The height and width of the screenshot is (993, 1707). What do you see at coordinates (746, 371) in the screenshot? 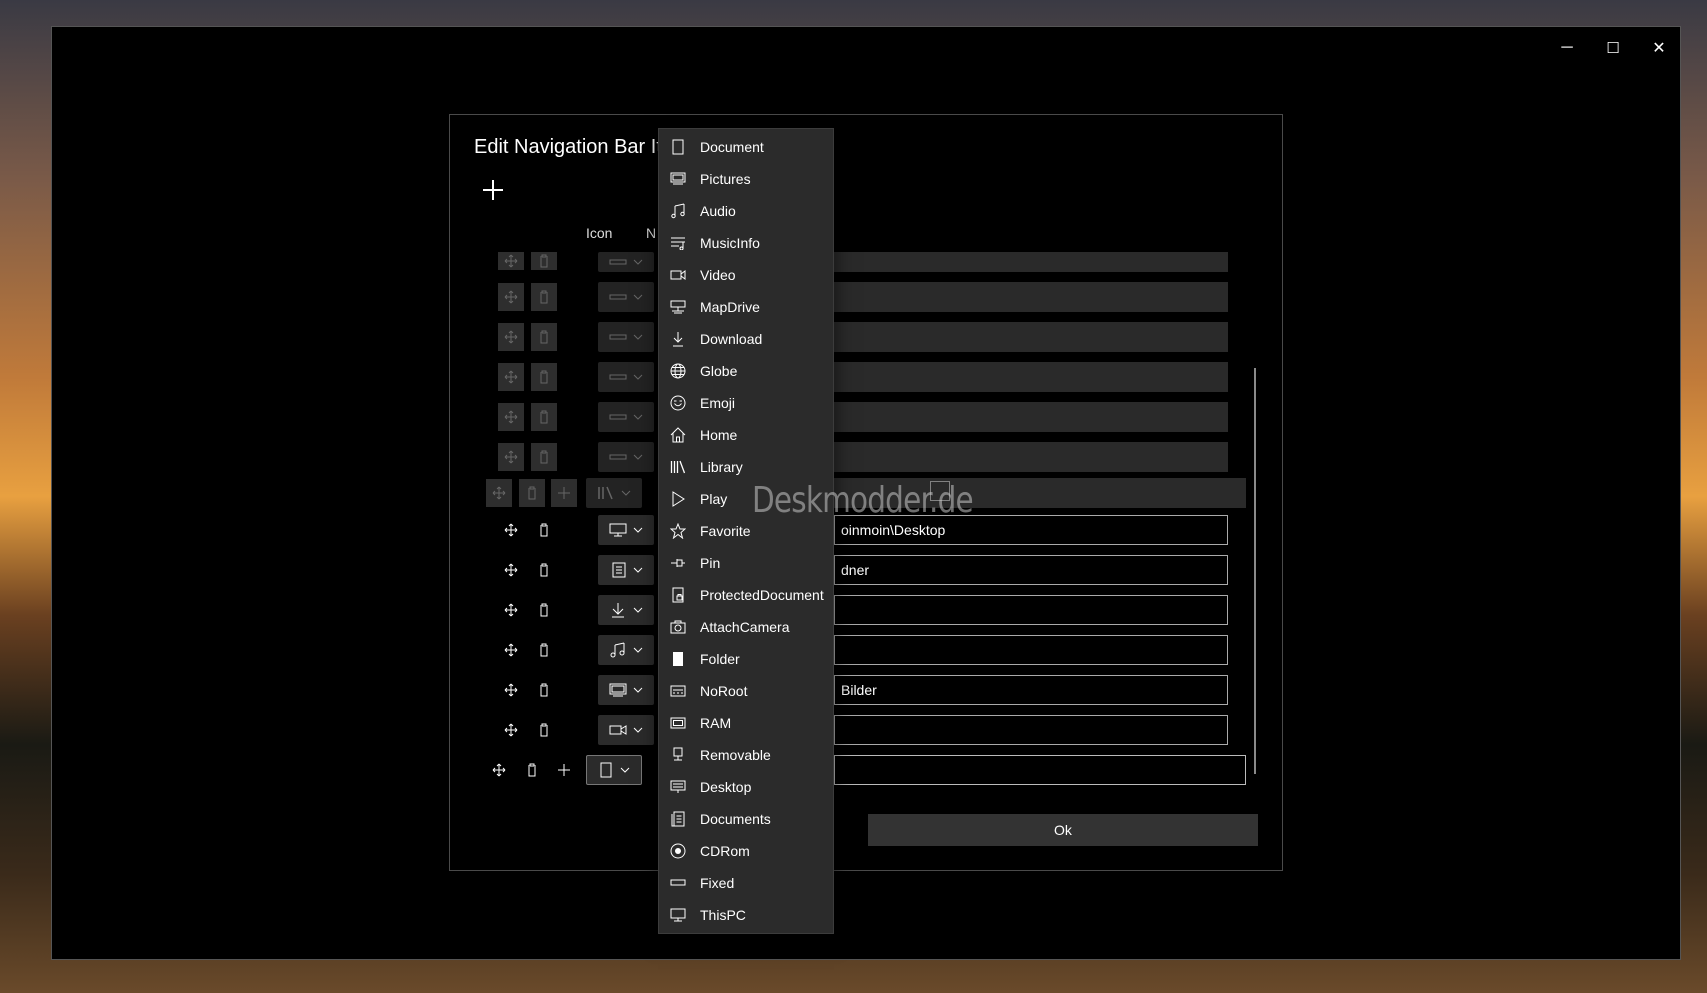
I see `menu-item-globe: Globe` at bounding box center [746, 371].